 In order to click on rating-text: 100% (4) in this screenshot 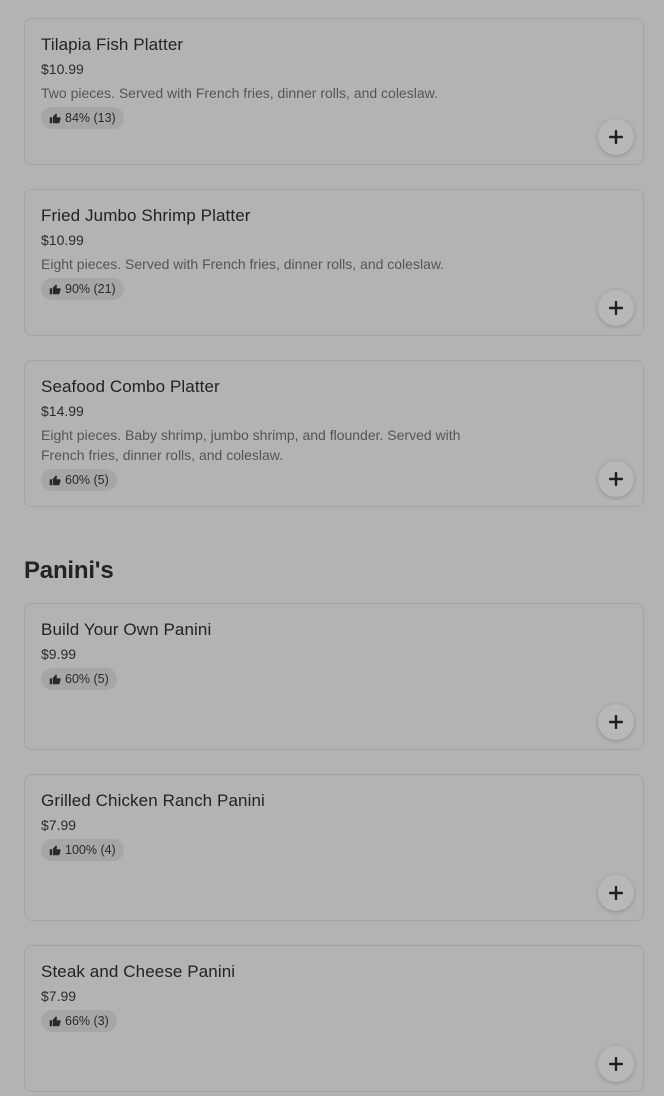, I will do `click(90, 850)`.